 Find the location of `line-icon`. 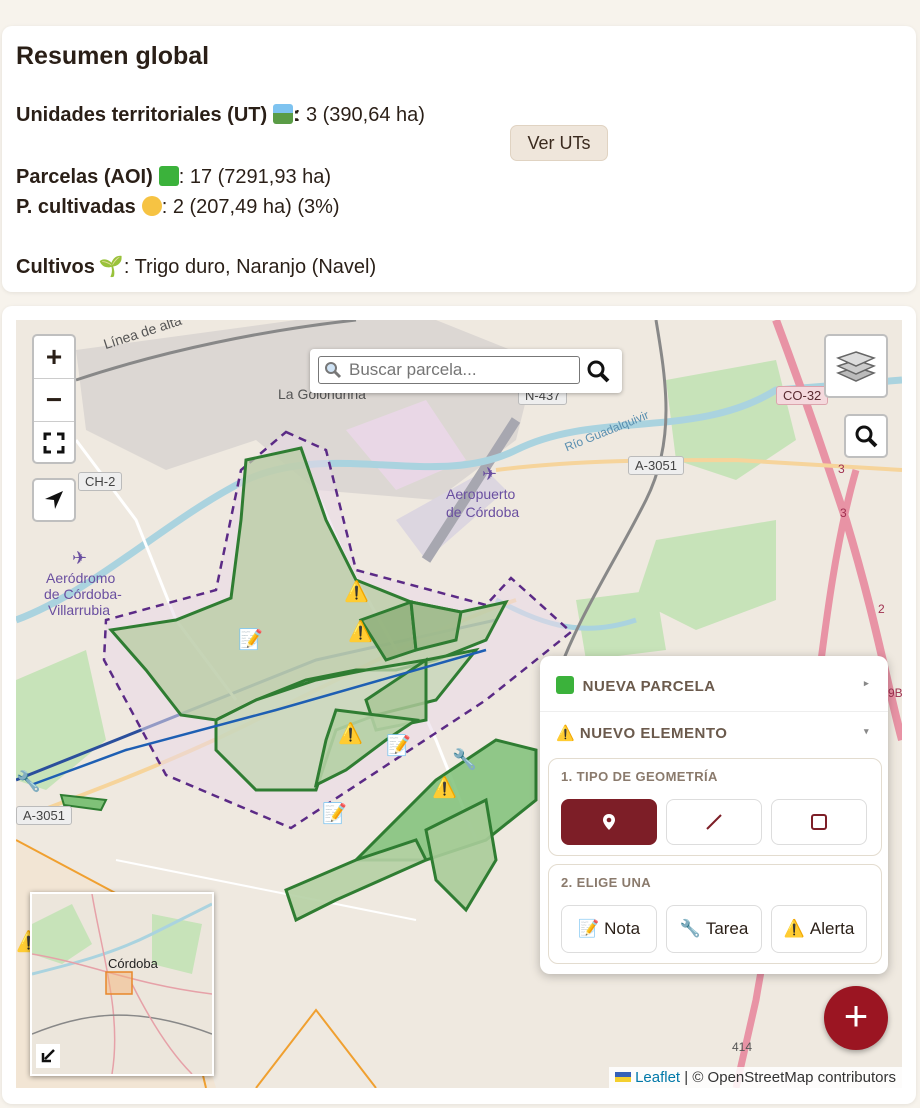

line-icon is located at coordinates (714, 822).